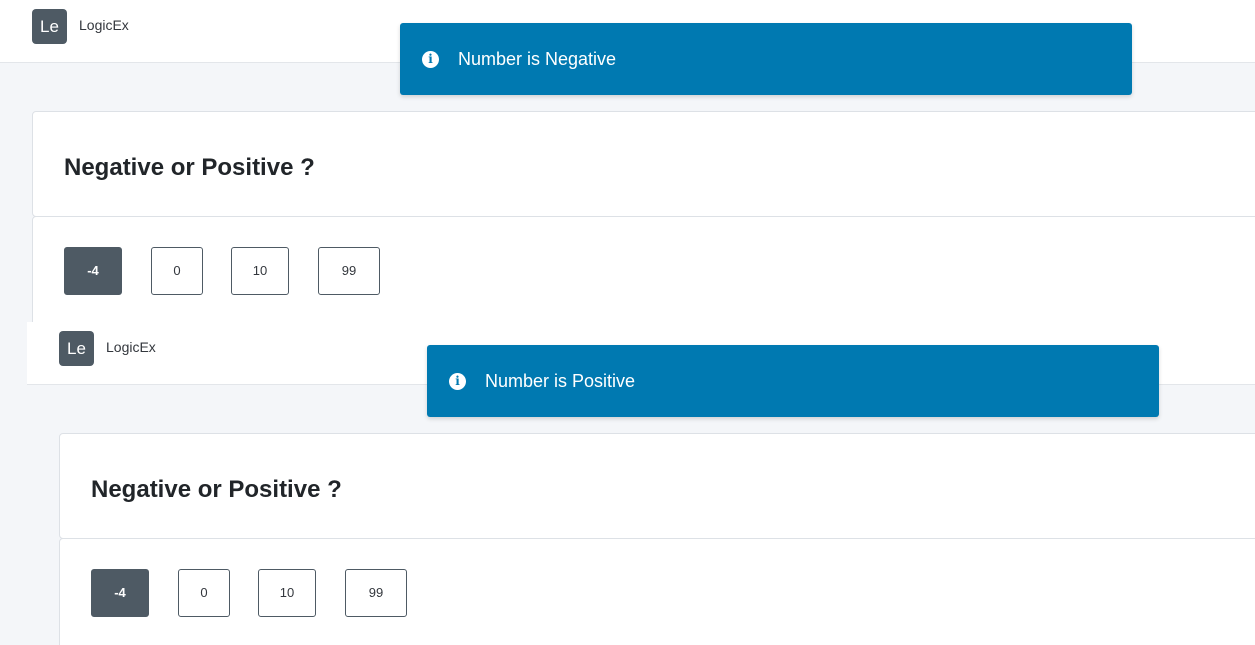 The image size is (1255, 645). I want to click on toast-notification: i Number is Positive, so click(793, 381).